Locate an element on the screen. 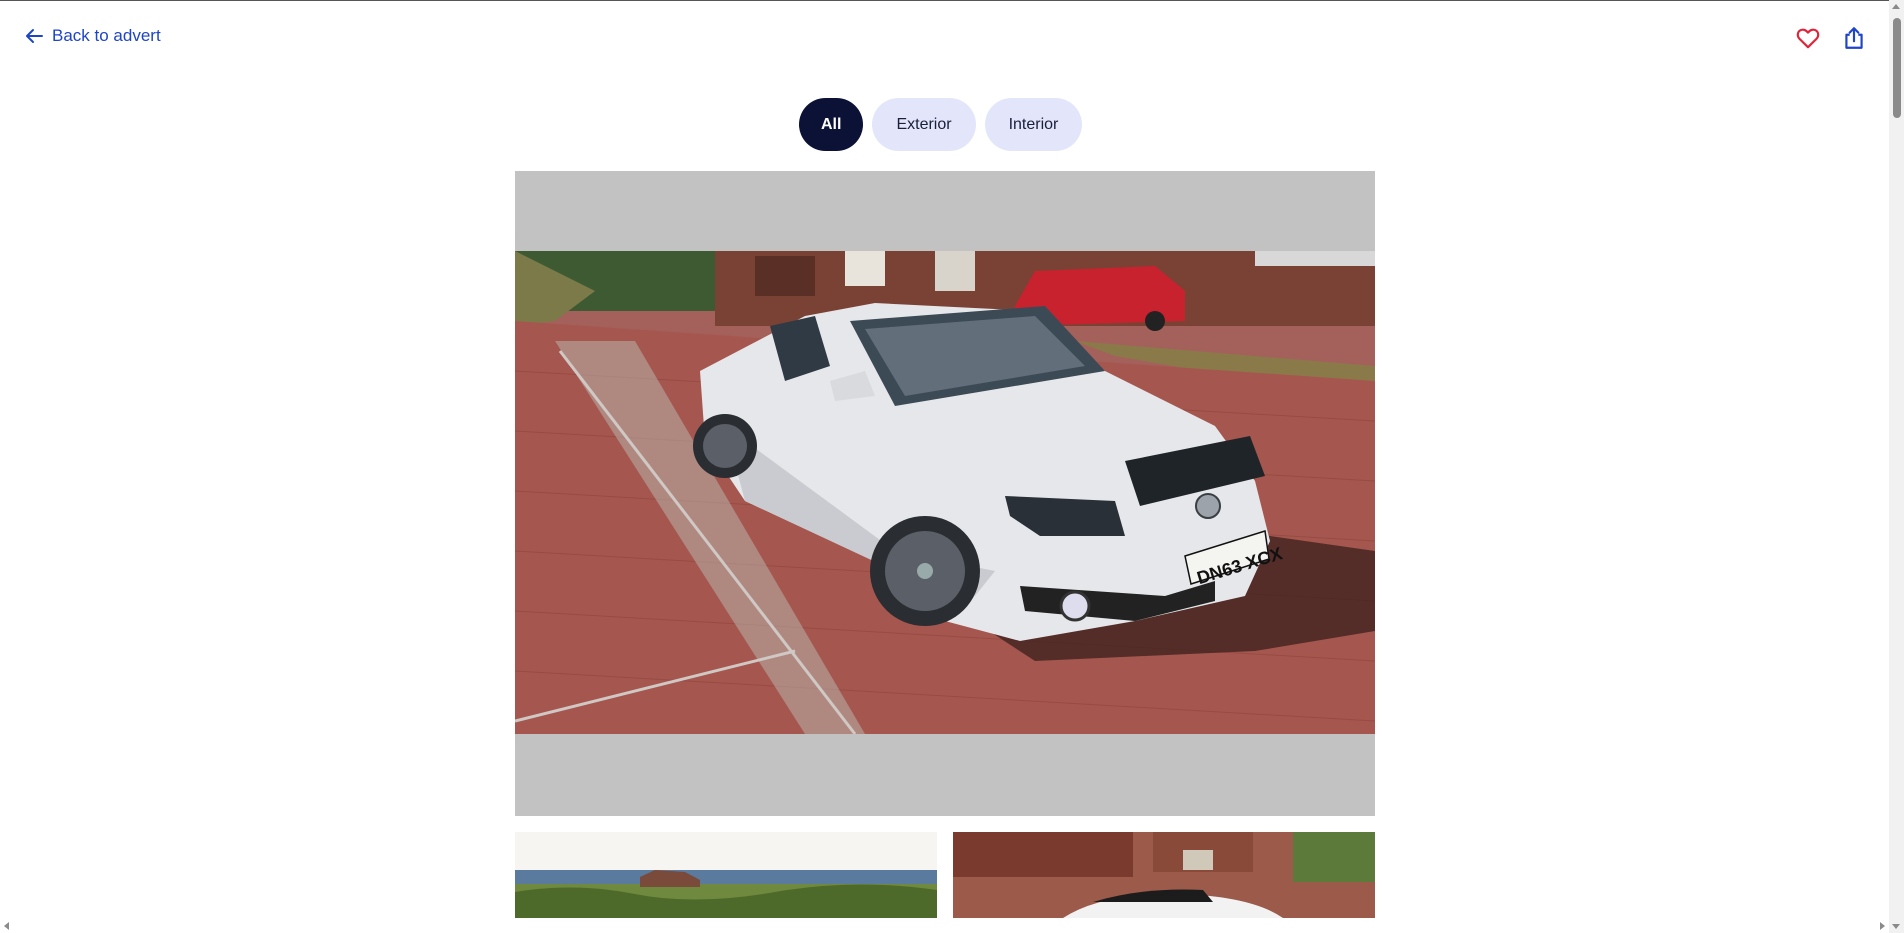  vertical-scrollbar is located at coordinates (1896, 466).